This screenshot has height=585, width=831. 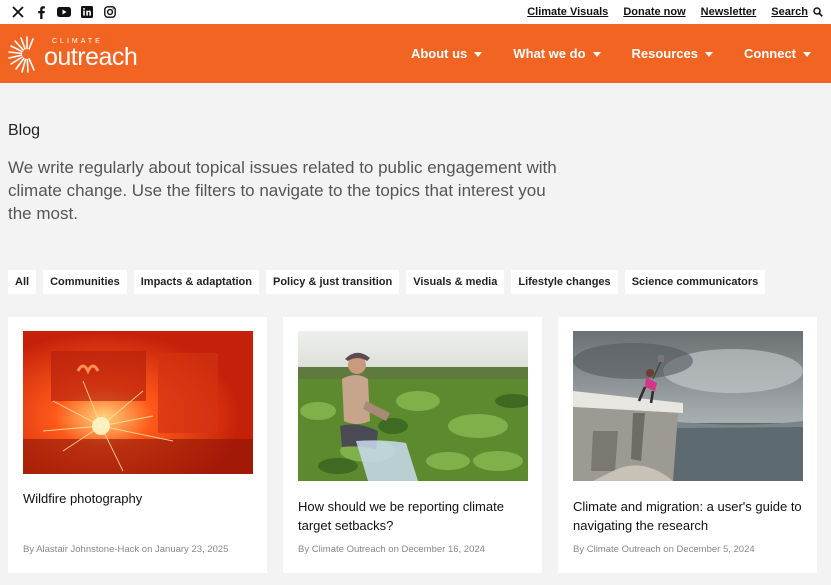 What do you see at coordinates (439, 53) in the screenshot?
I see `nav-item-label: About us` at bounding box center [439, 53].